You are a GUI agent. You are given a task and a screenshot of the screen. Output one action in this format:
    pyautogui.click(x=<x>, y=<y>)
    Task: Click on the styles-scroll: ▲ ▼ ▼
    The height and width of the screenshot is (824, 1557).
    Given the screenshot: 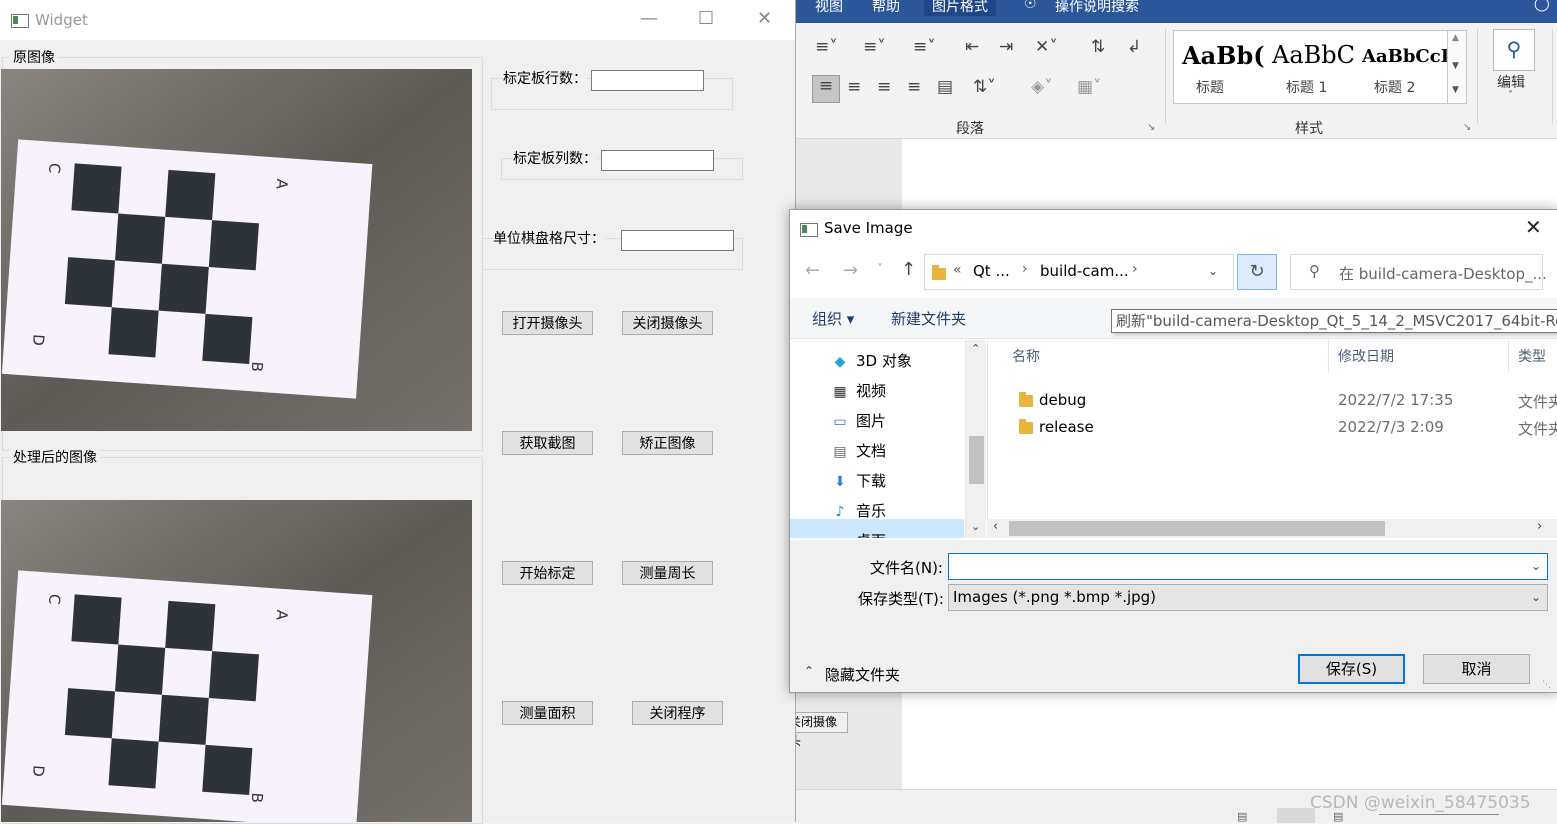 What is the action you would take?
    pyautogui.click(x=1457, y=67)
    